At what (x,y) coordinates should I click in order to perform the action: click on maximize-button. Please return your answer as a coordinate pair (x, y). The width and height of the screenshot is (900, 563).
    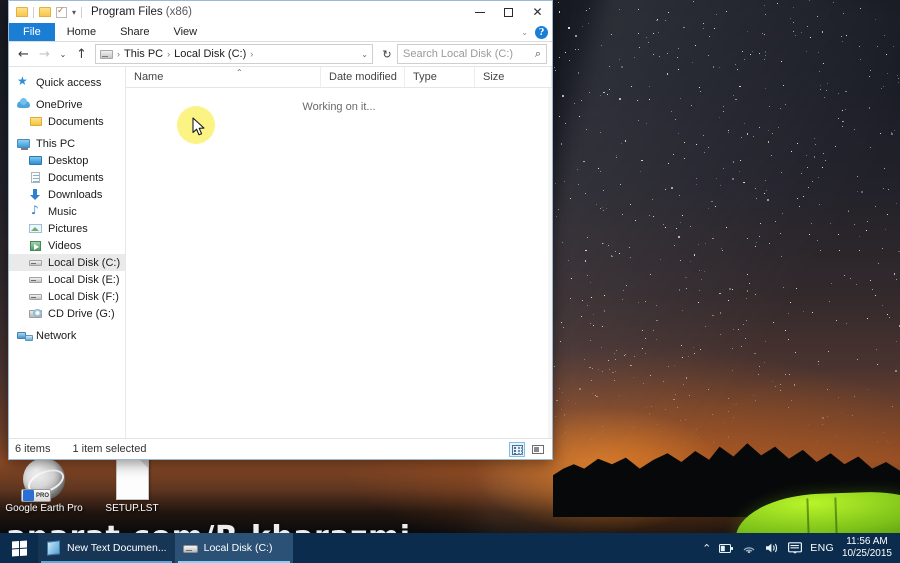
    Looking at the image, I should click on (508, 12).